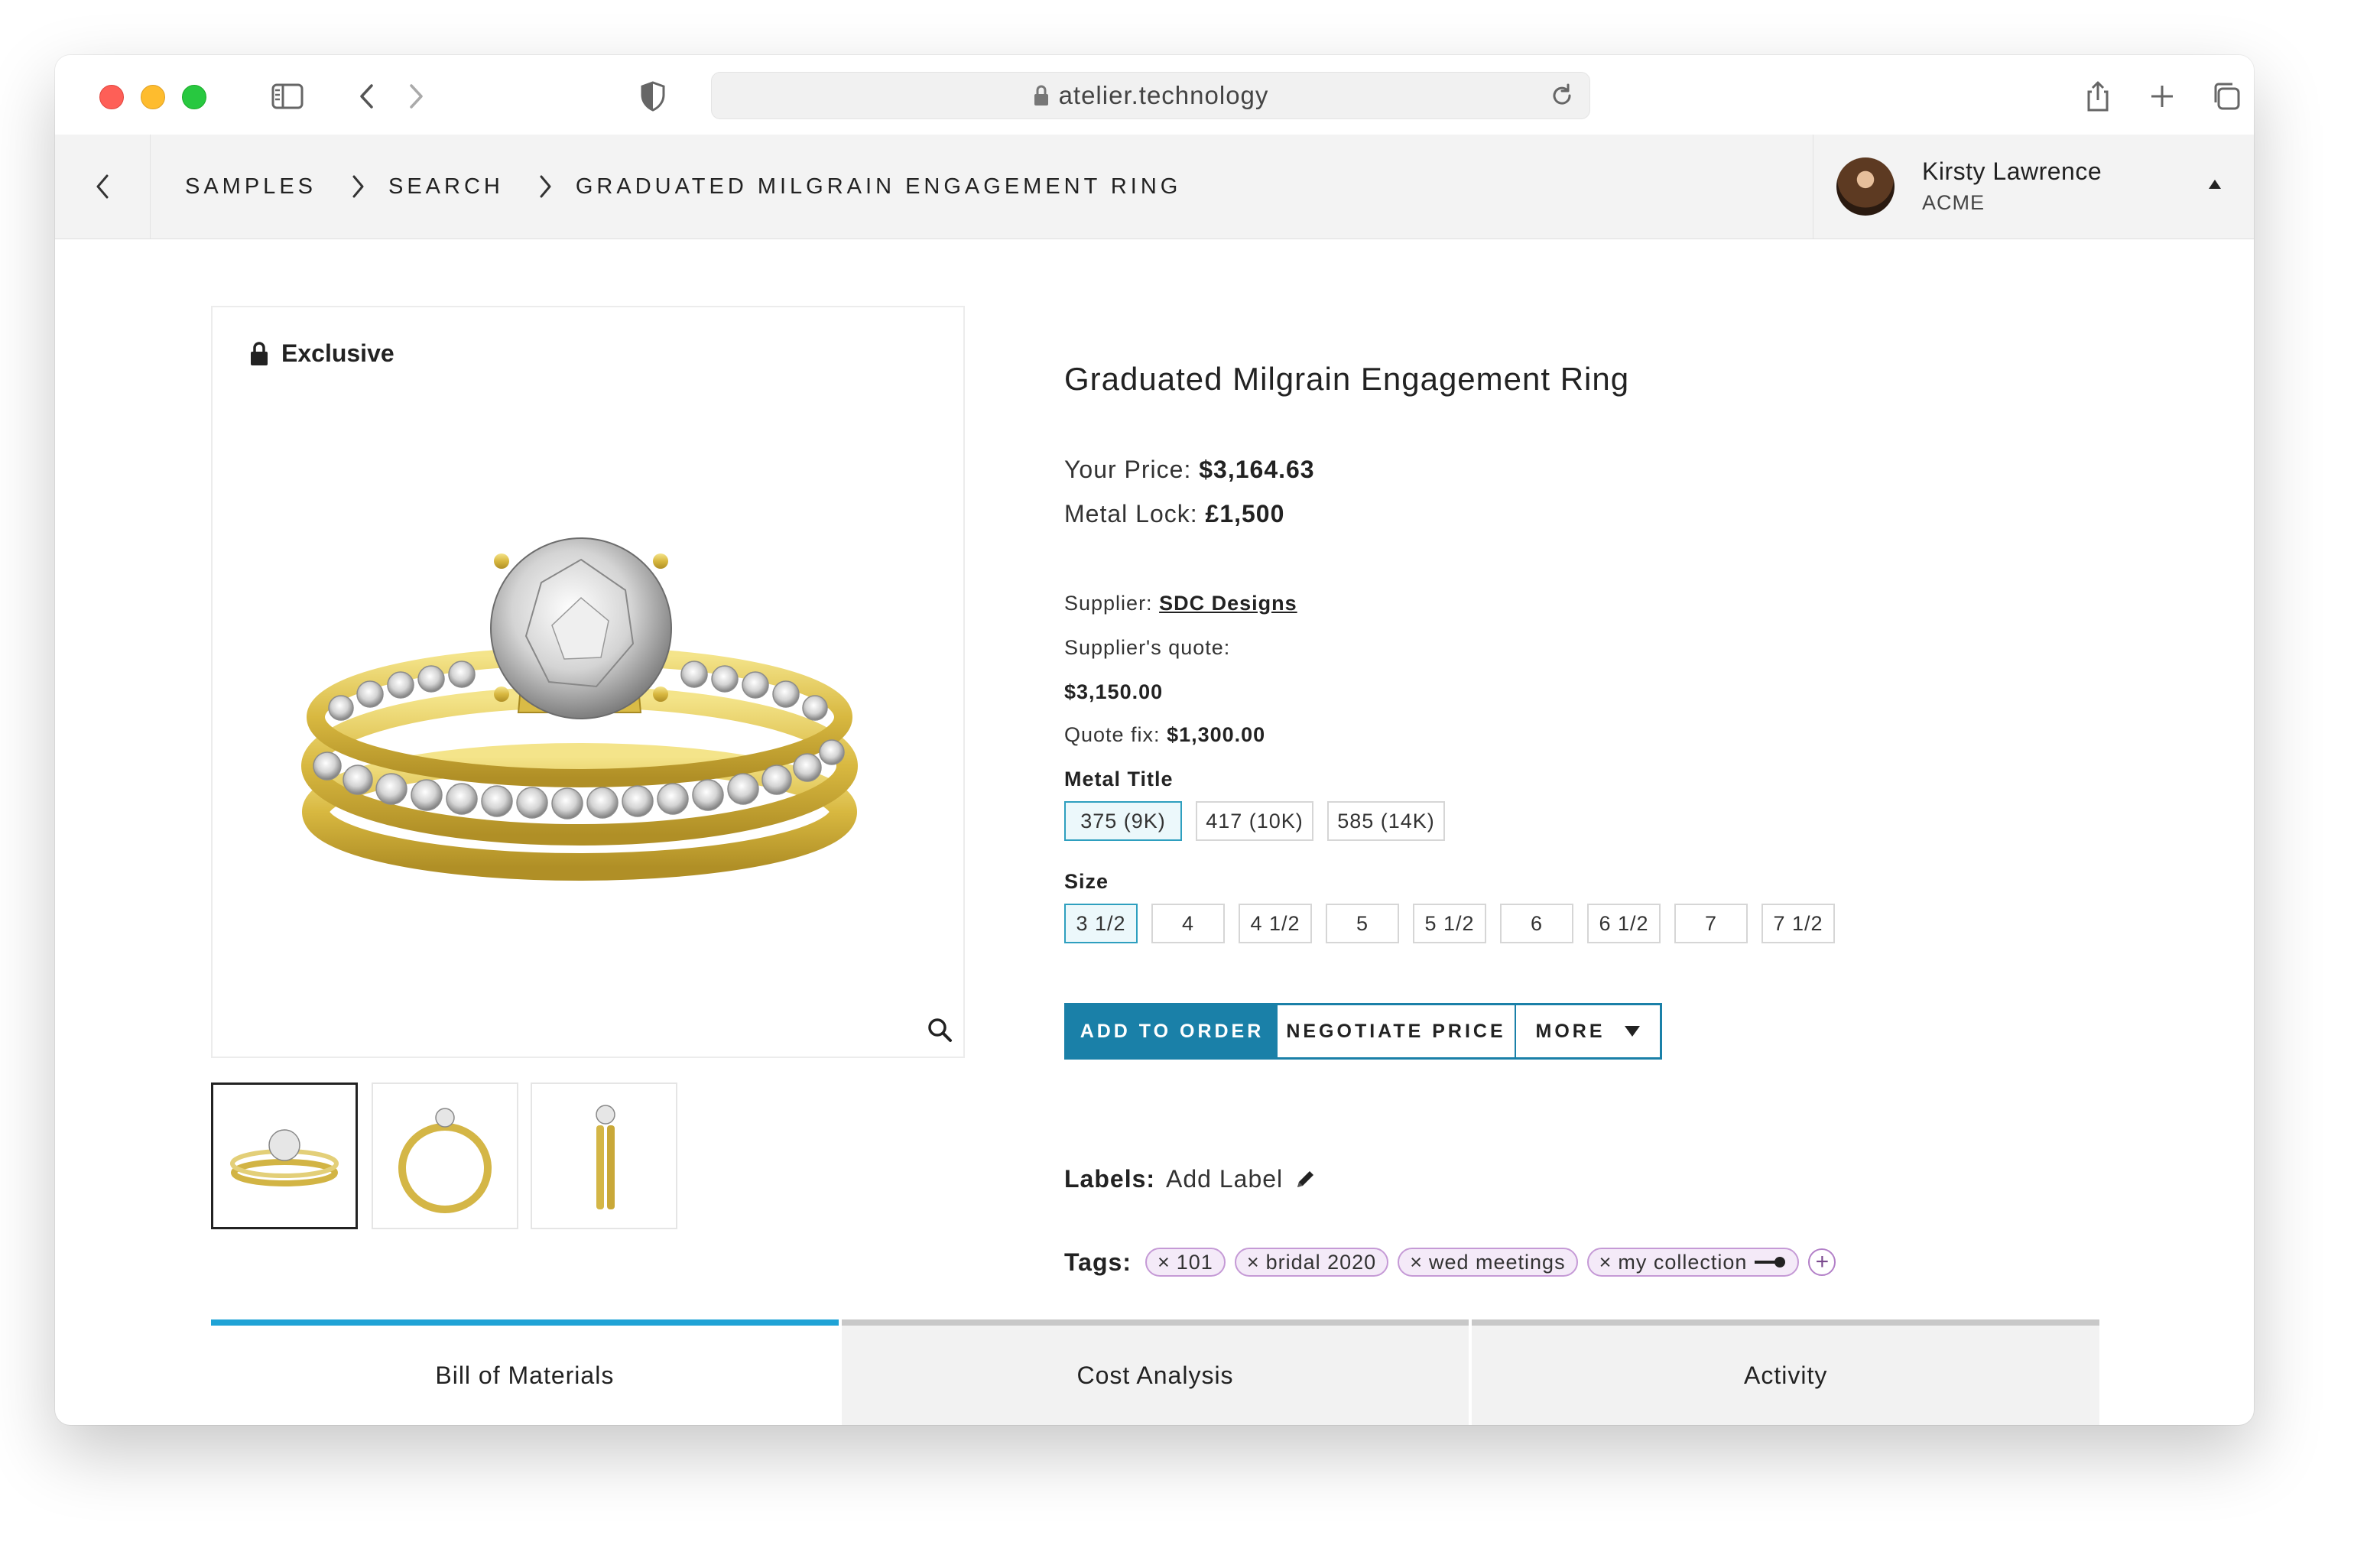 This screenshot has width=2380, height=1558. I want to click on minimize-window-button, so click(153, 97).